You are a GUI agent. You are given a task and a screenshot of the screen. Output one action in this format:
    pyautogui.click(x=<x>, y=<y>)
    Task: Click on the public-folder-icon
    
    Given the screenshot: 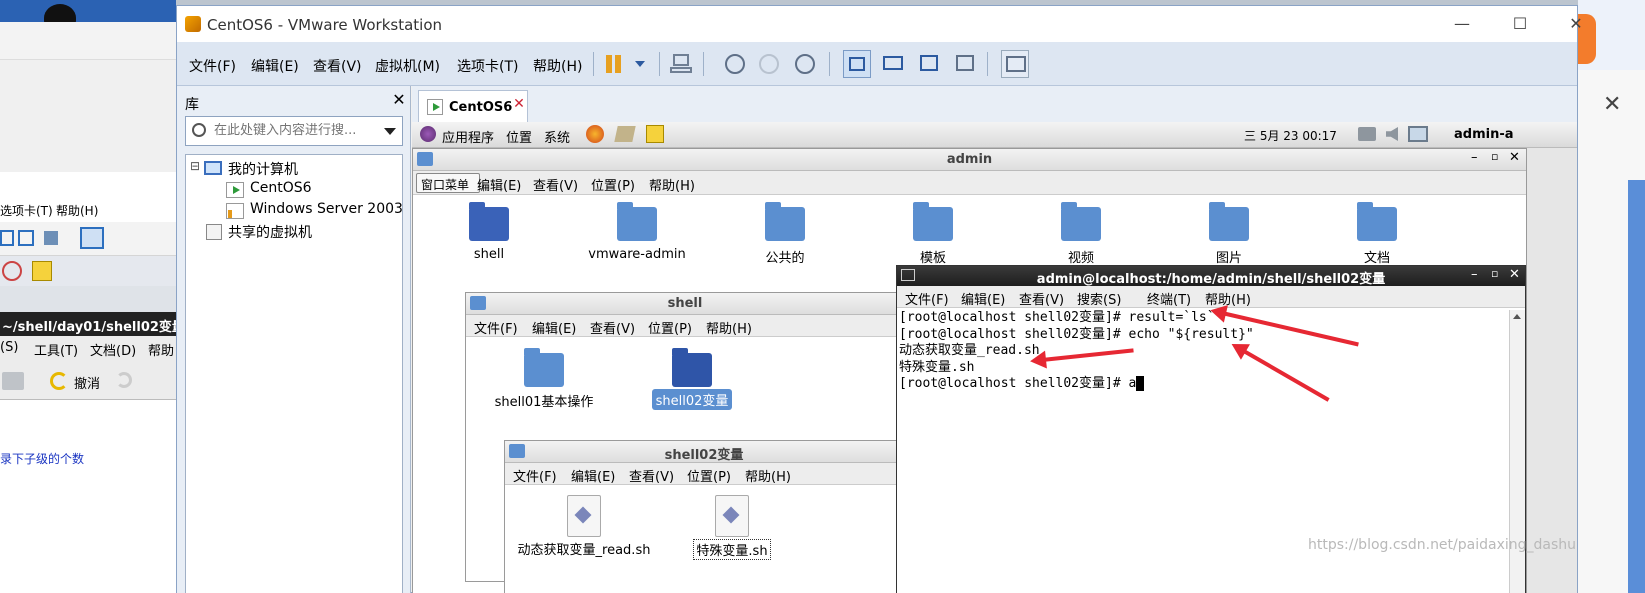 What is the action you would take?
    pyautogui.click(x=785, y=221)
    